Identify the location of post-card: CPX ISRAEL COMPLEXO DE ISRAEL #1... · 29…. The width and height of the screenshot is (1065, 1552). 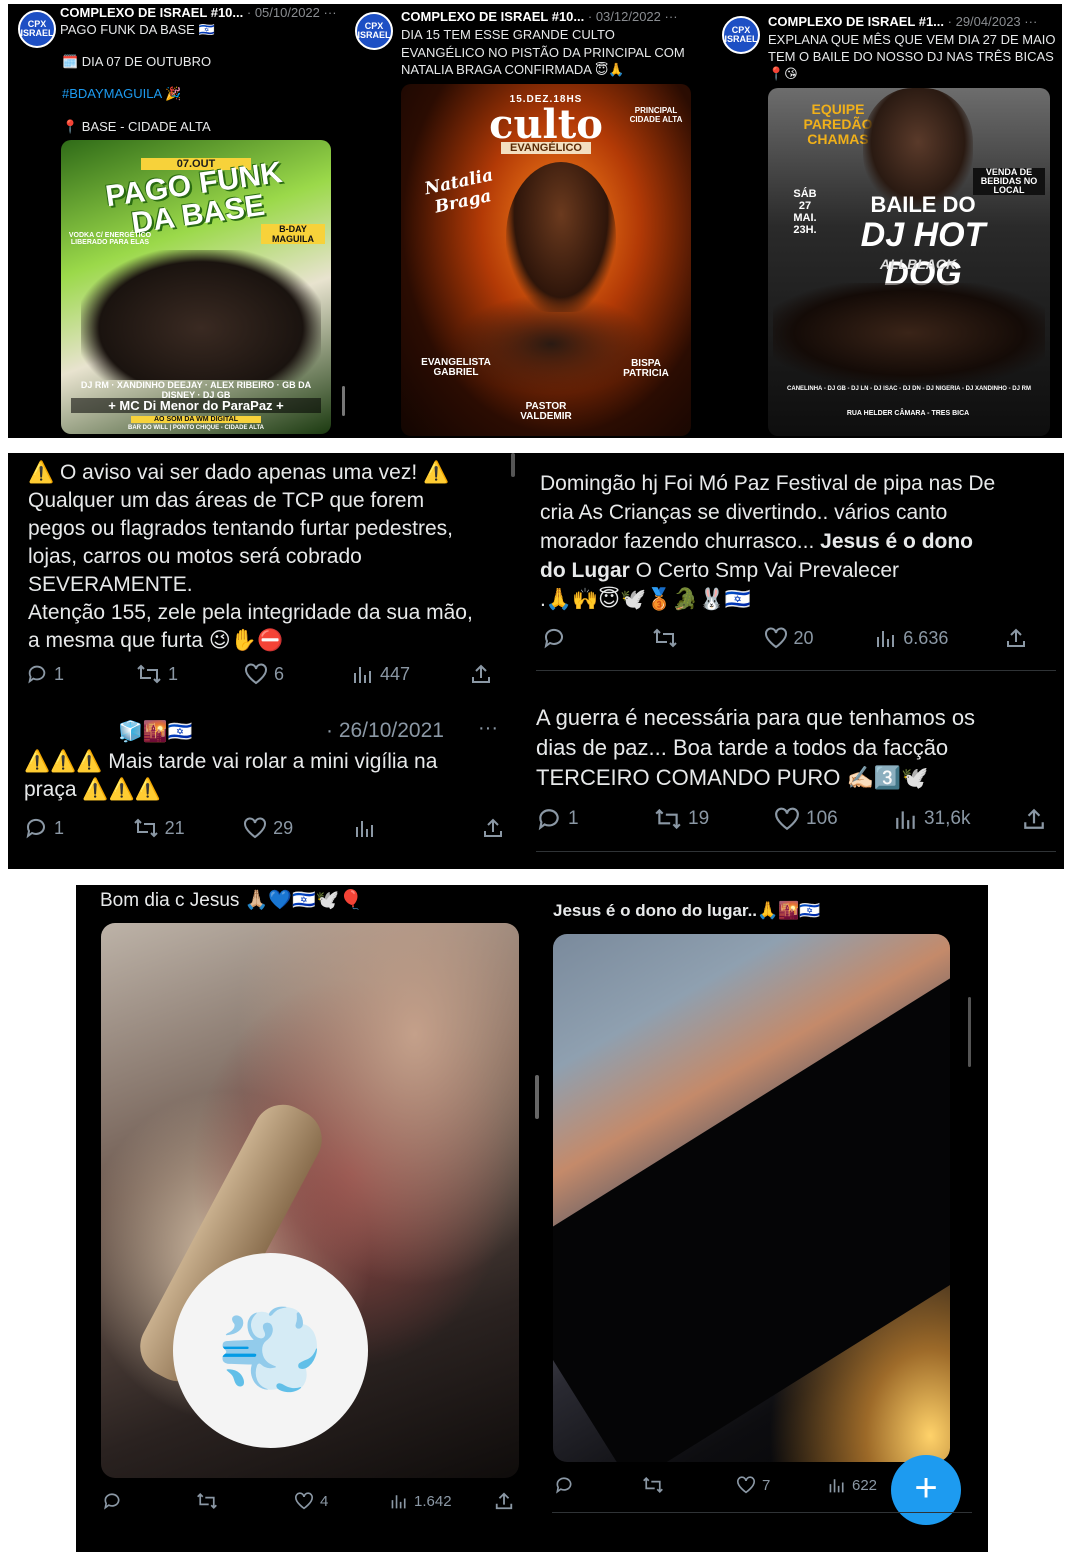
(890, 221).